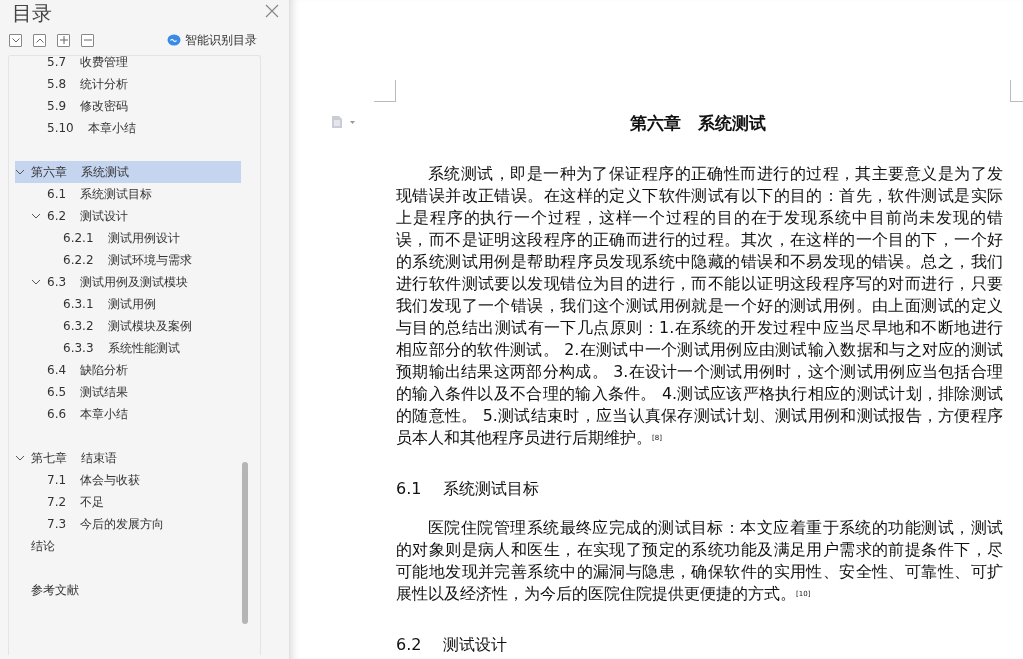  I want to click on section-heading: 系统测试目标, so click(491, 489).